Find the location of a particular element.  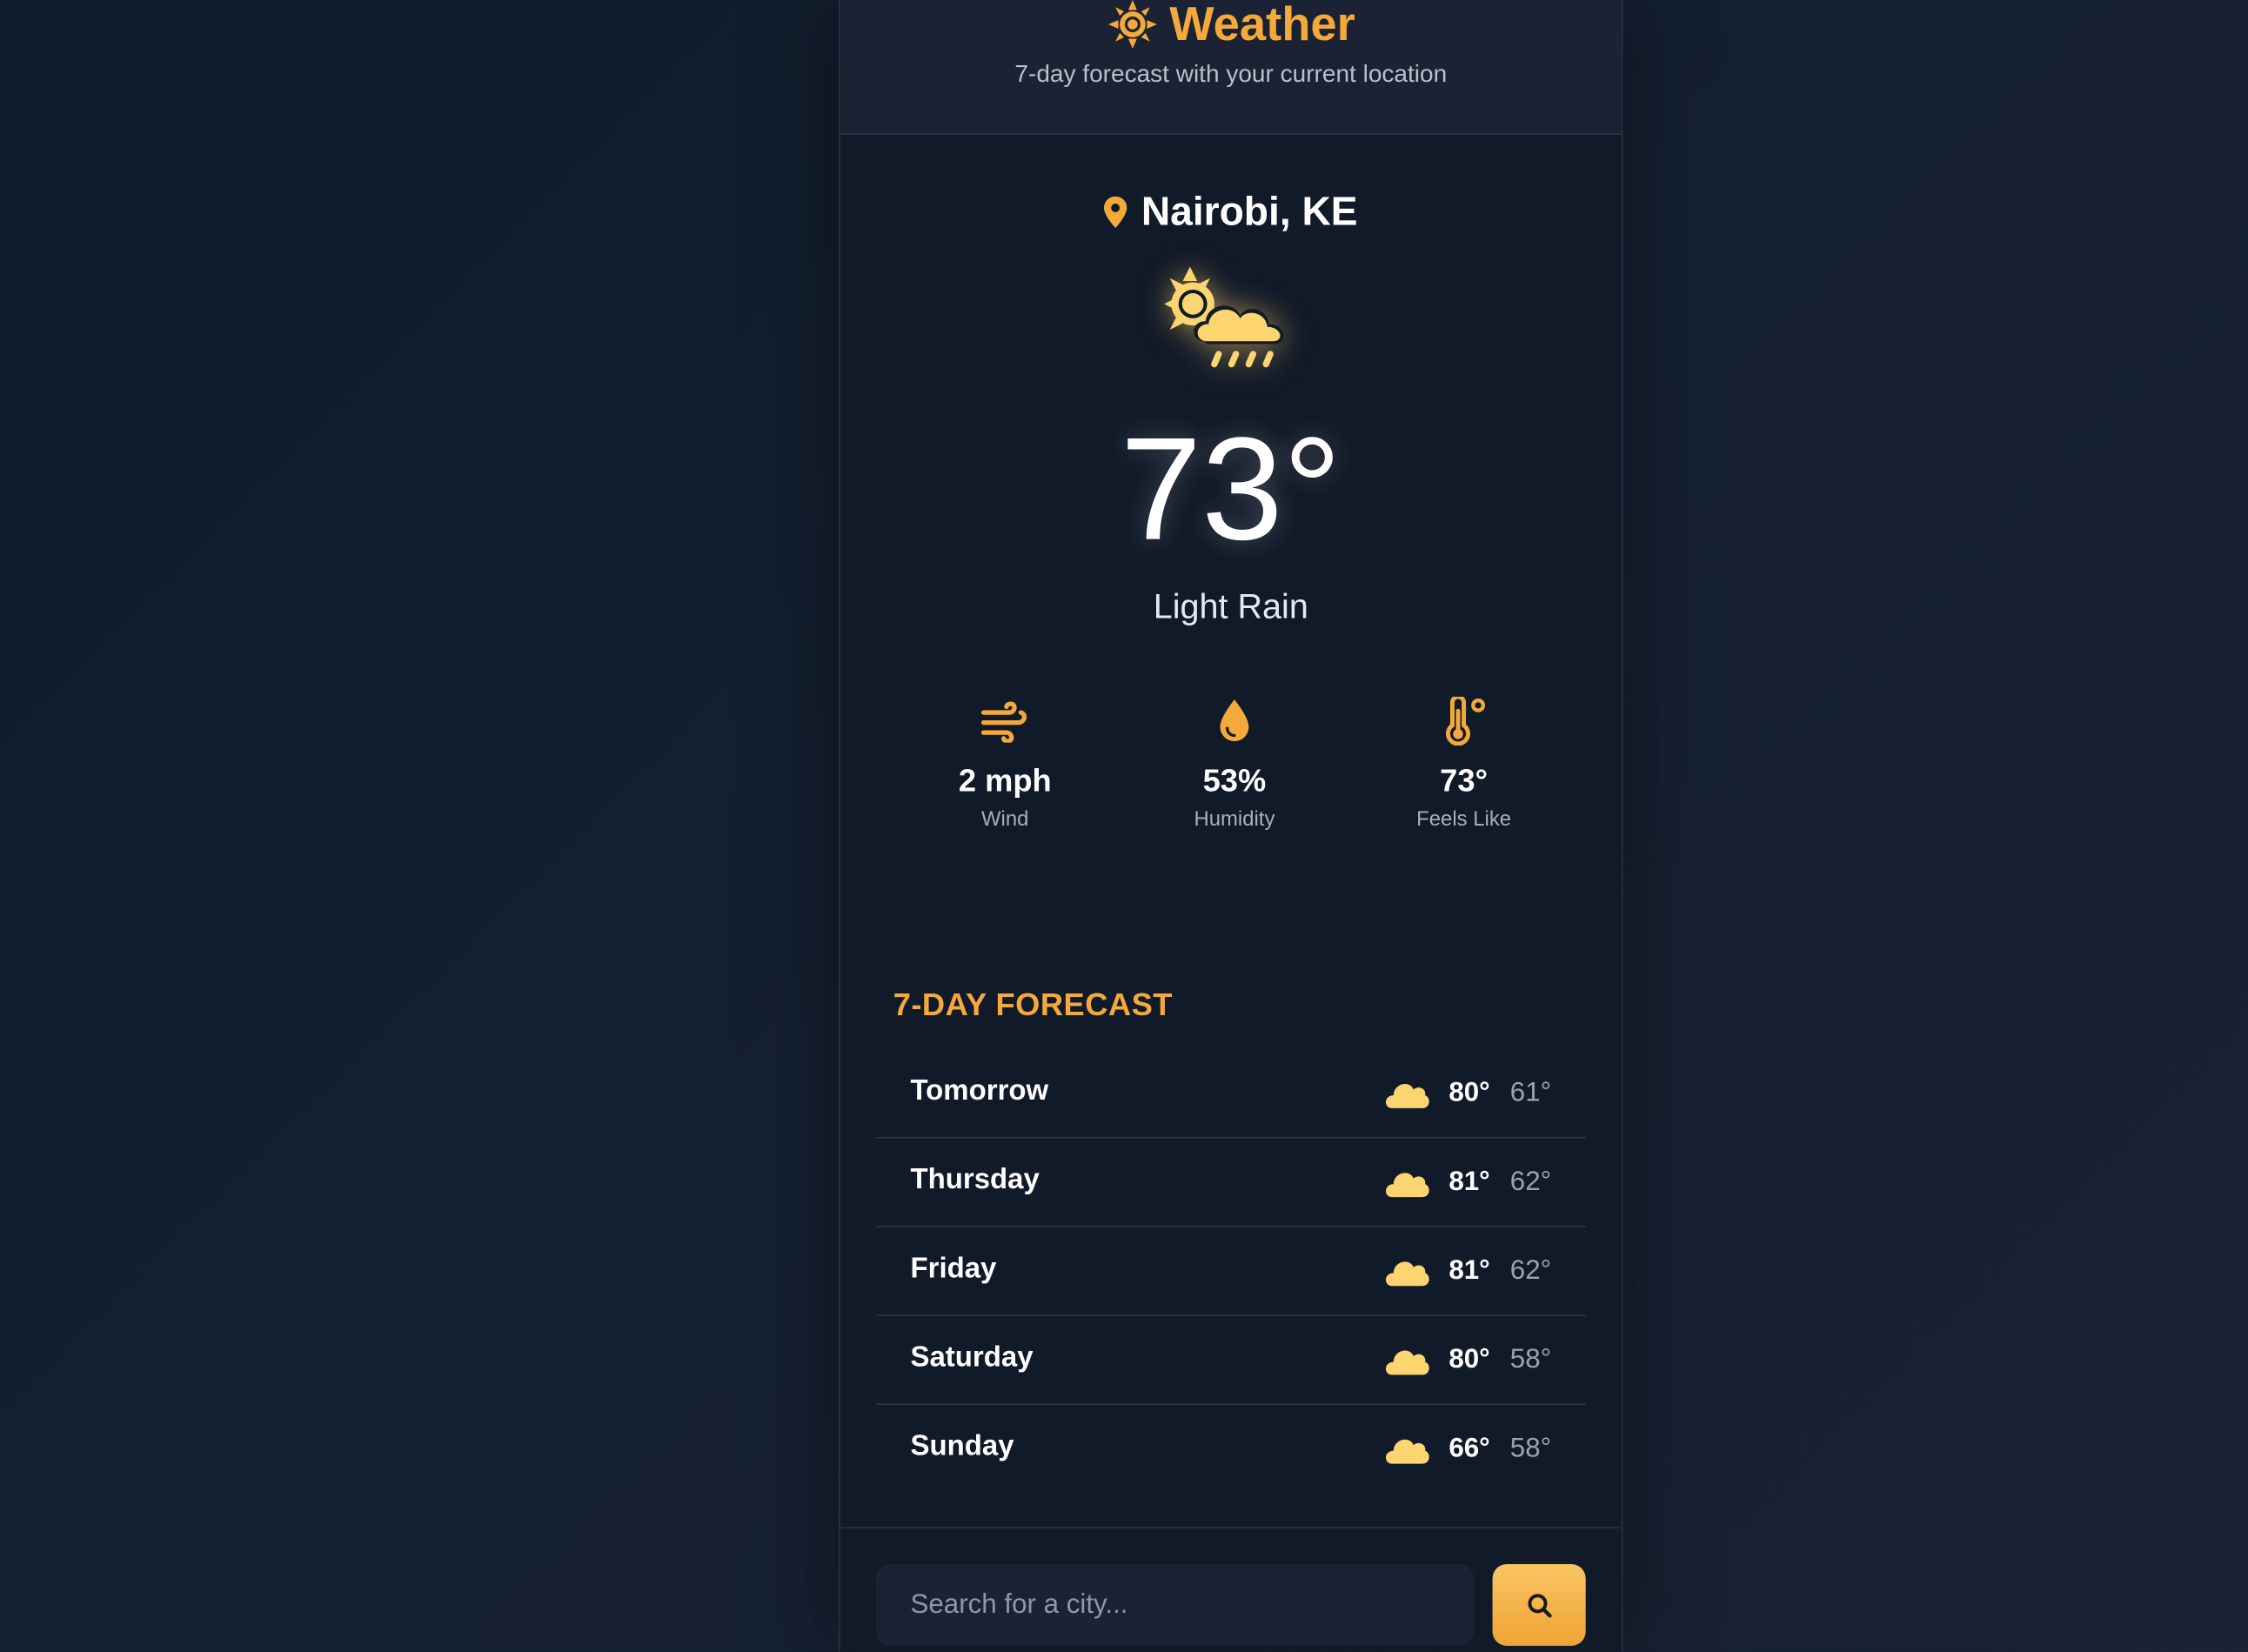

current-location: Nairobi, KE is located at coordinates (1231, 212).